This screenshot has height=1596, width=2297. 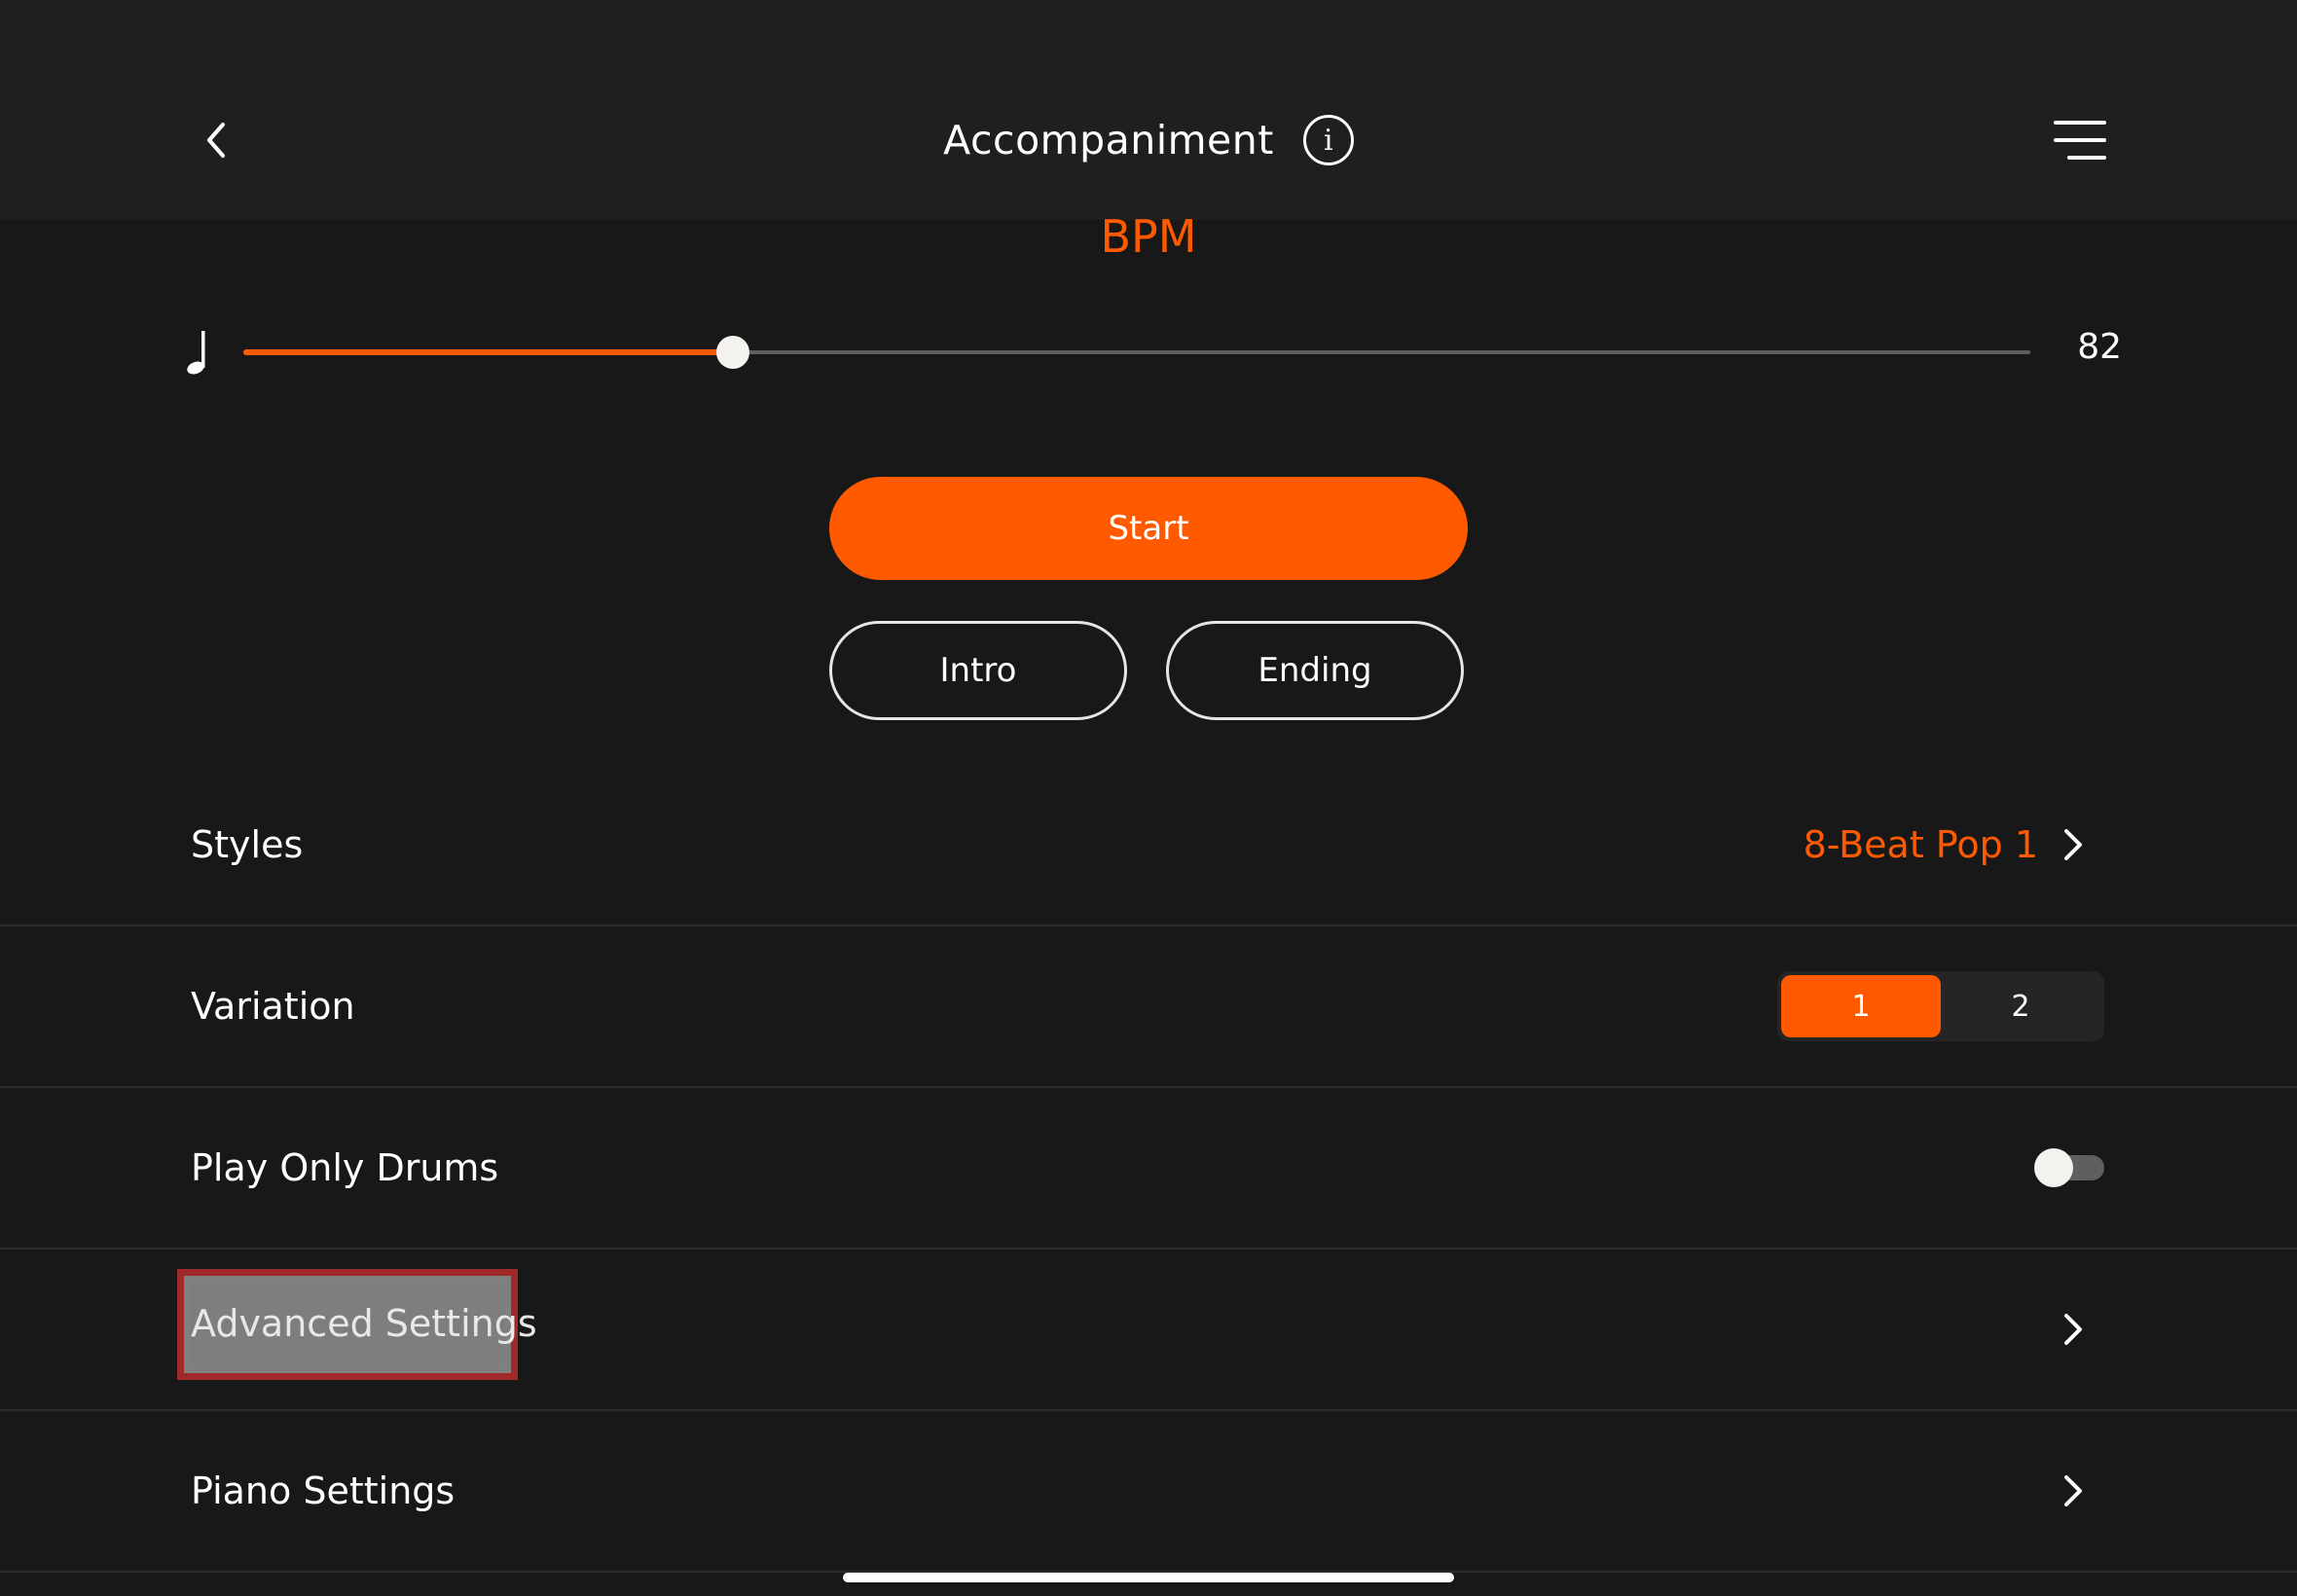 I want to click on slider-fill, so click(x=488, y=352).